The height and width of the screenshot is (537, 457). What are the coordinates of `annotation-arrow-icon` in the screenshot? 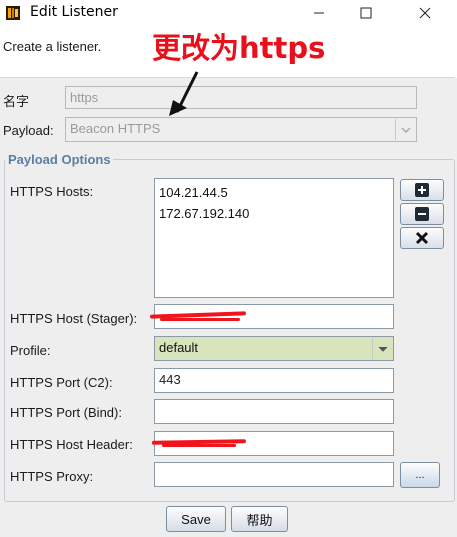 It's located at (184, 93).